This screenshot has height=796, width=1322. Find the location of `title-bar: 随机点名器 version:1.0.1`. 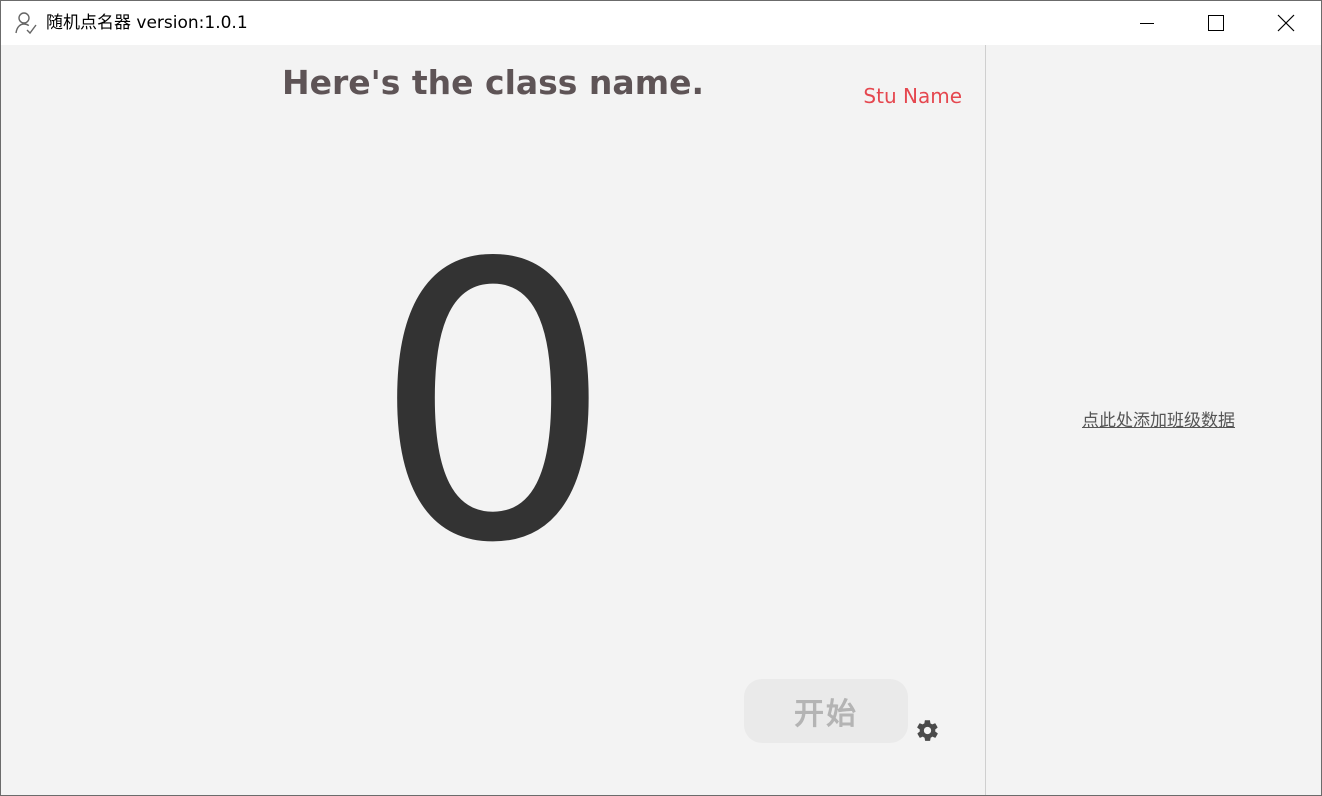

title-bar: 随机点名器 version:1.0.1 is located at coordinates (661, 23).